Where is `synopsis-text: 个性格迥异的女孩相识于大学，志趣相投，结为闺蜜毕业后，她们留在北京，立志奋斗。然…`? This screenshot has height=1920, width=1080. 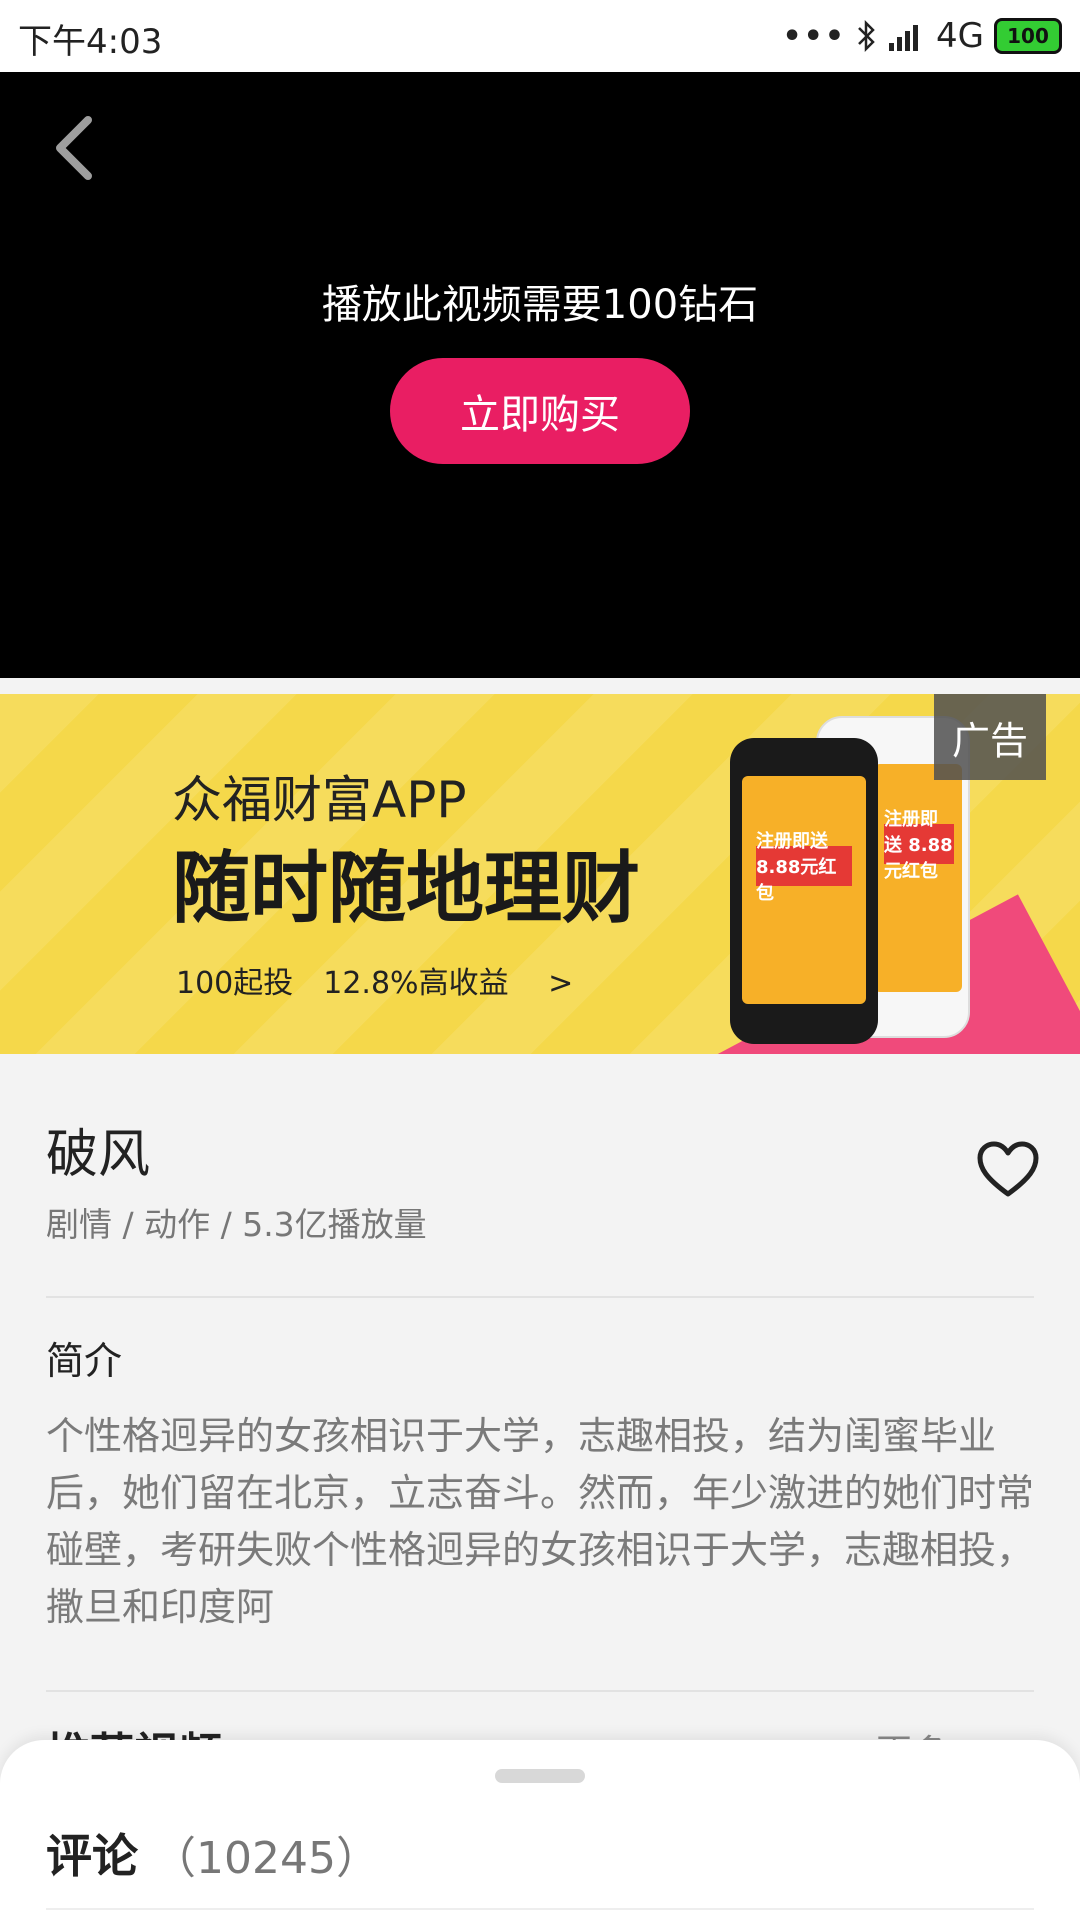 synopsis-text: 个性格迥异的女孩相识于大学，志趣相投，结为闺蜜毕业后，她们留在北京，立志奋斗。然… is located at coordinates (540, 1521).